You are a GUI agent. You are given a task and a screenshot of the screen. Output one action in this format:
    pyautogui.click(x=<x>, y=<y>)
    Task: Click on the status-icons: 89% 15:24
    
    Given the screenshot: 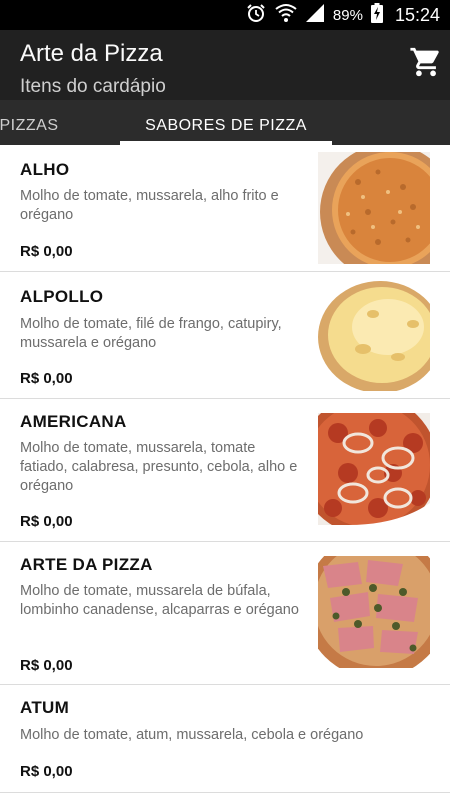 What is the action you would take?
    pyautogui.click(x=342, y=15)
    